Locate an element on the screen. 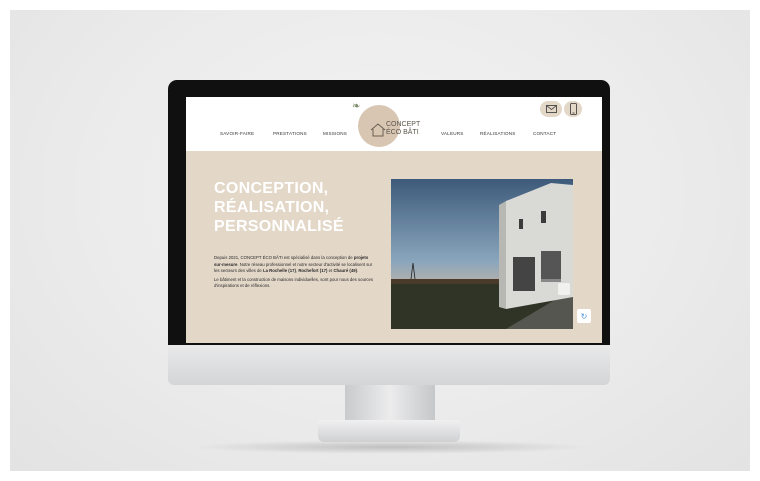  nav-prestations: PRESTATIONS is located at coordinates (290, 133).